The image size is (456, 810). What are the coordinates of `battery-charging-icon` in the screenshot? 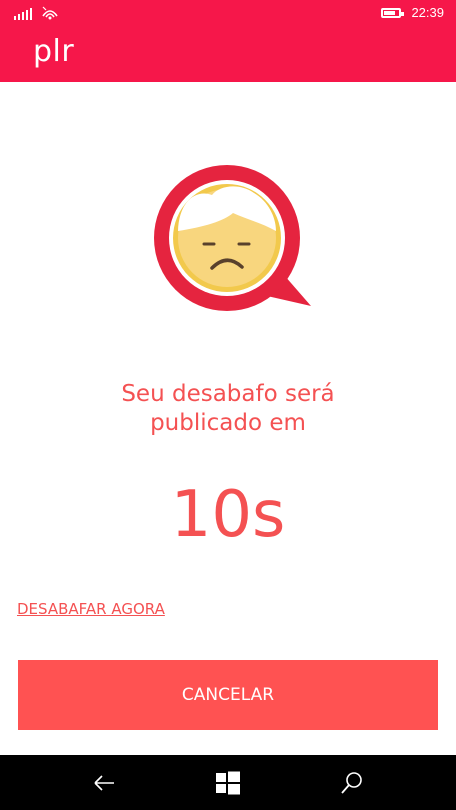 It's located at (393, 12).